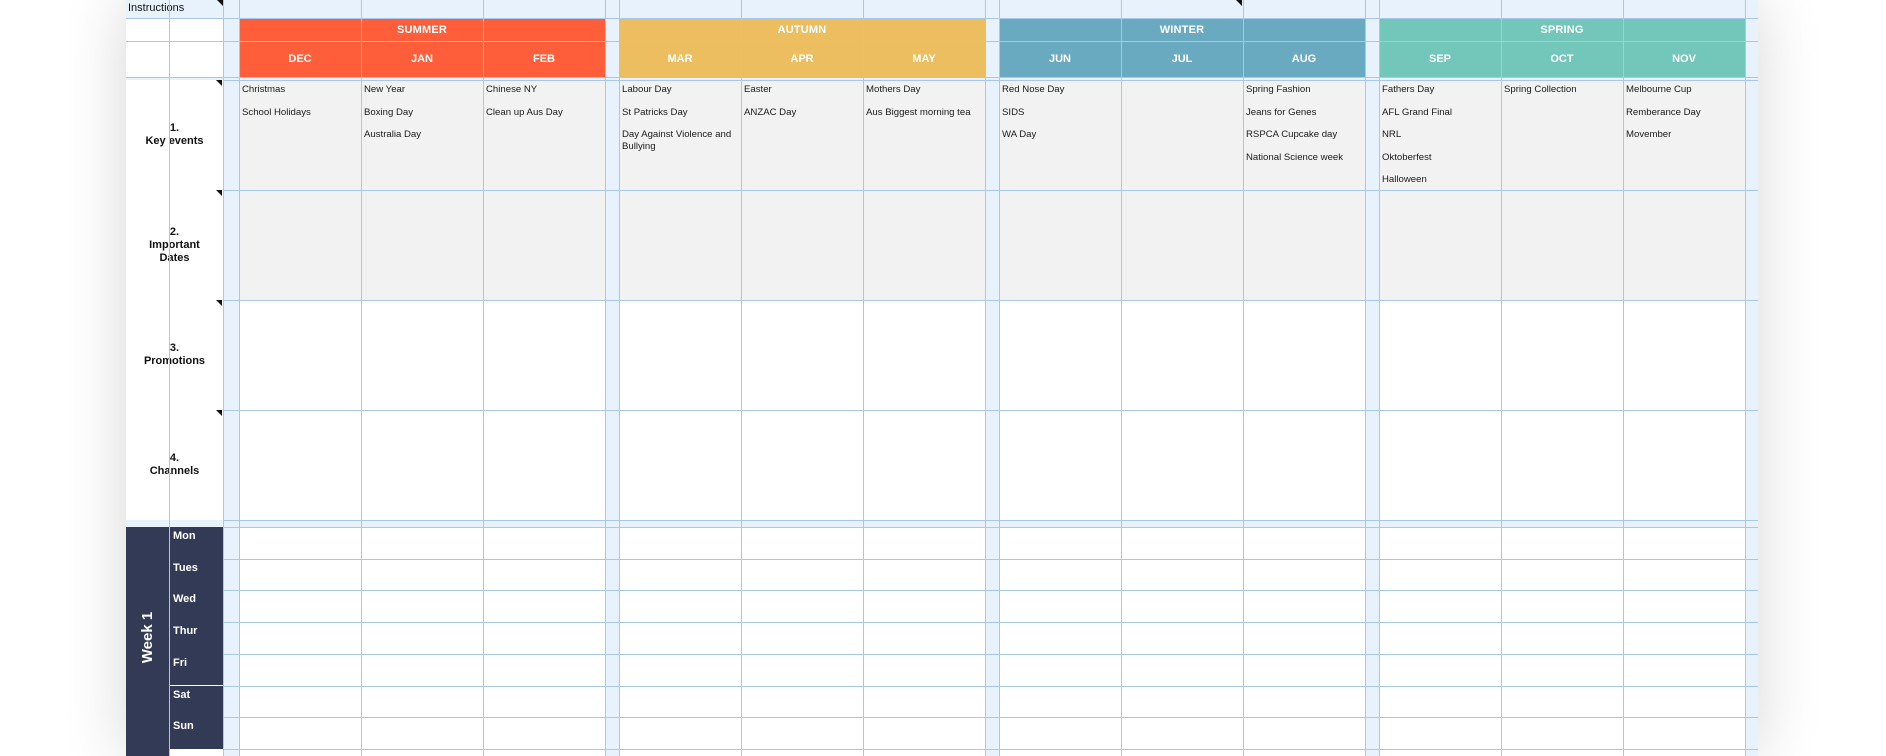 This screenshot has height=756, width=1886. What do you see at coordinates (188, 8) in the screenshot?
I see `instructions-label: Instructions` at bounding box center [188, 8].